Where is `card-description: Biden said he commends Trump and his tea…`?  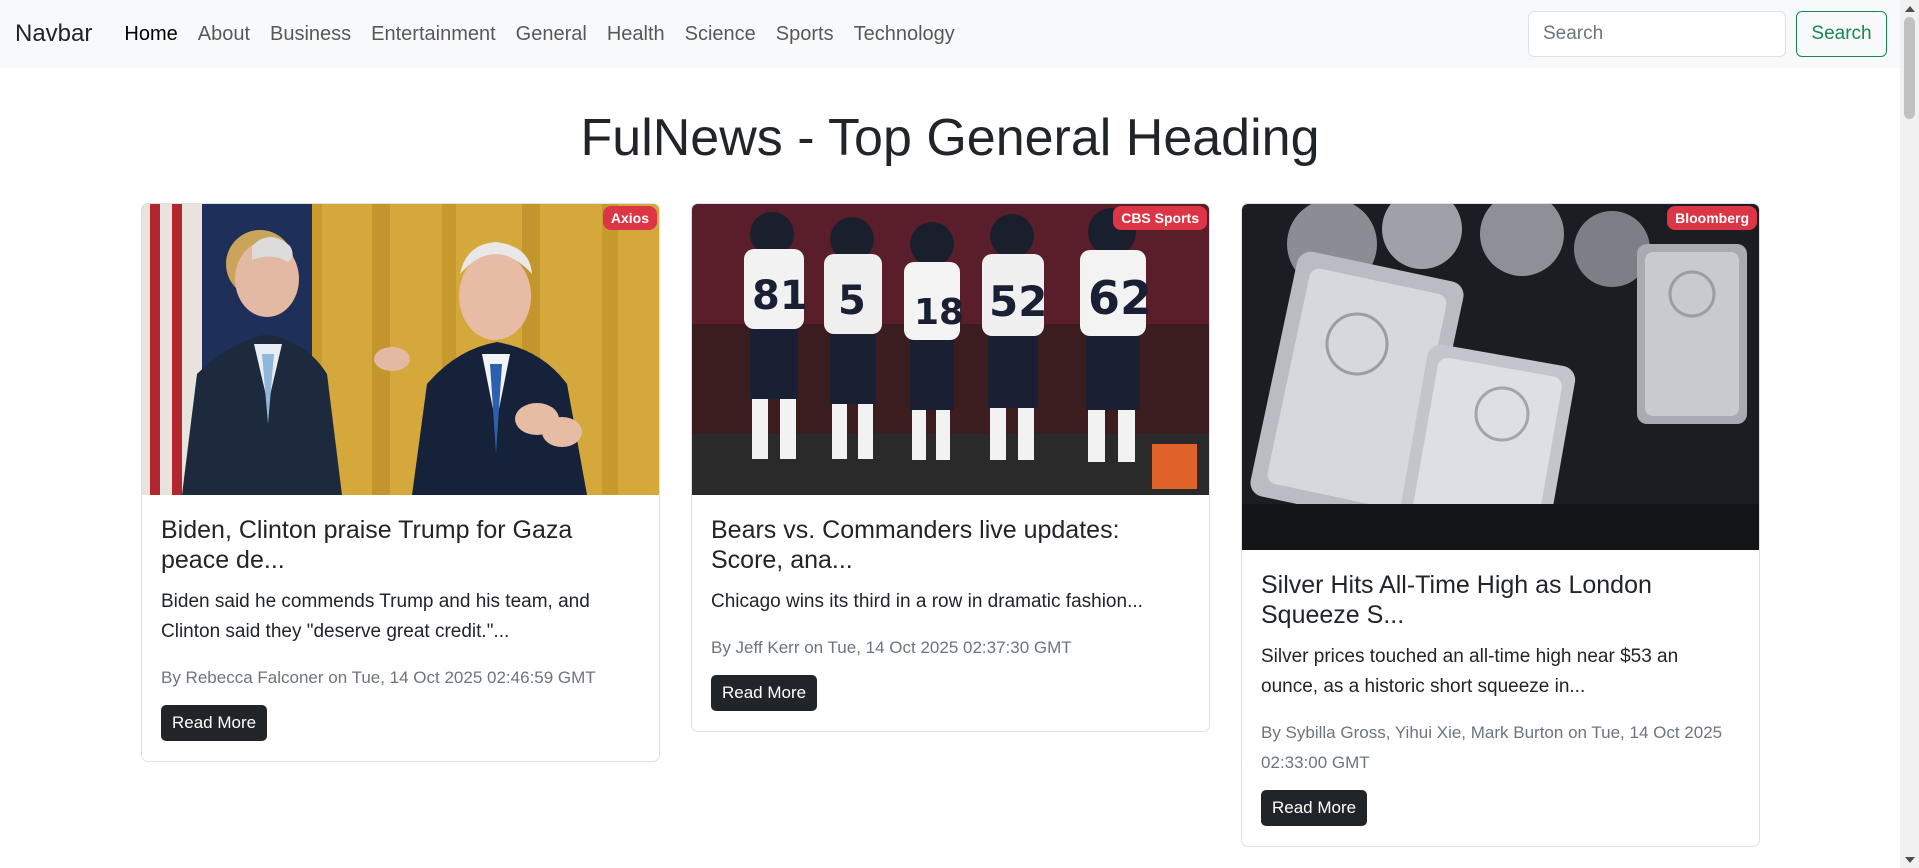
card-description: Biden said he commends Trump and his tea… is located at coordinates (375, 616).